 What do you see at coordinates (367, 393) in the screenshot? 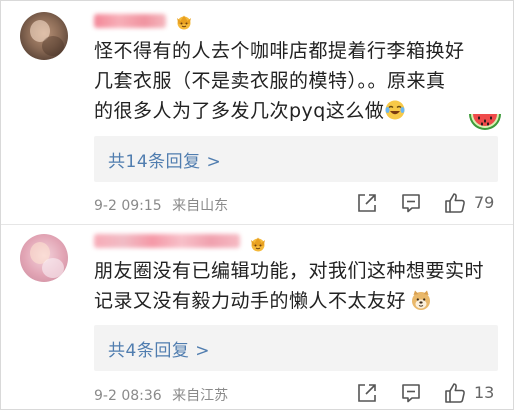
I see `share-icon` at bounding box center [367, 393].